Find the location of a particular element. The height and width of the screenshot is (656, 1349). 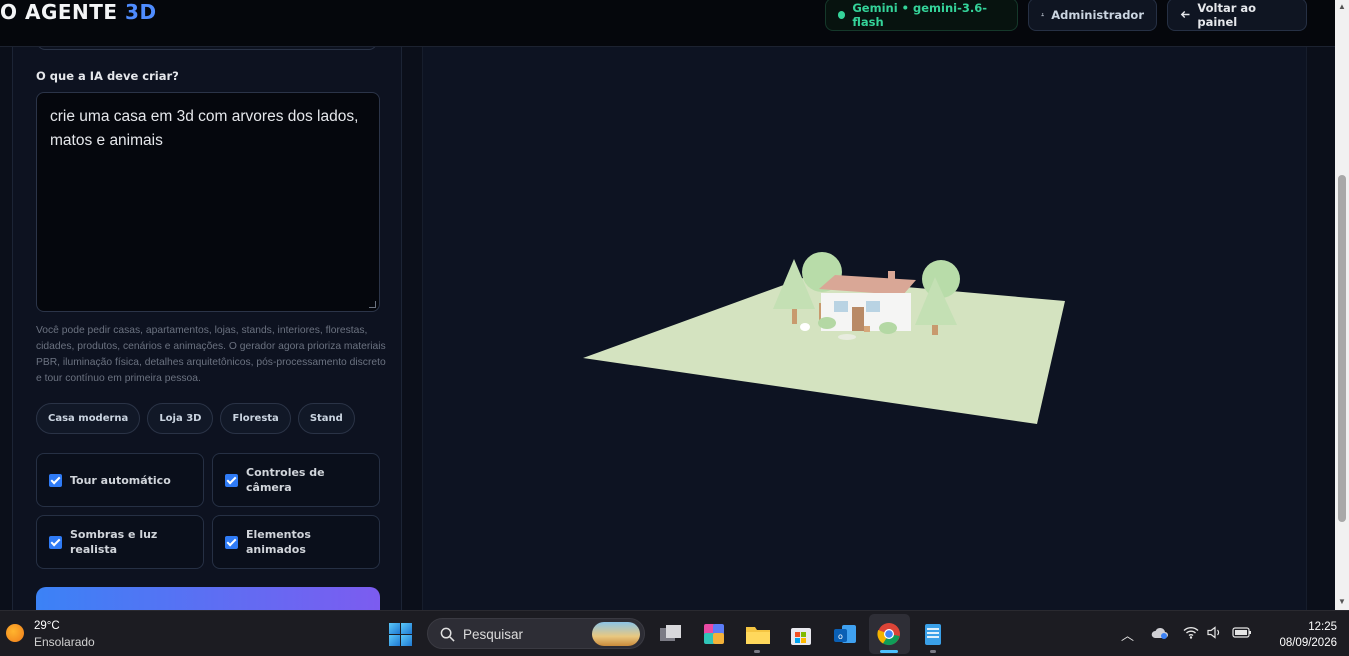

model-status-badge: Gemini • gemini-3.6-flash is located at coordinates (921, 15).